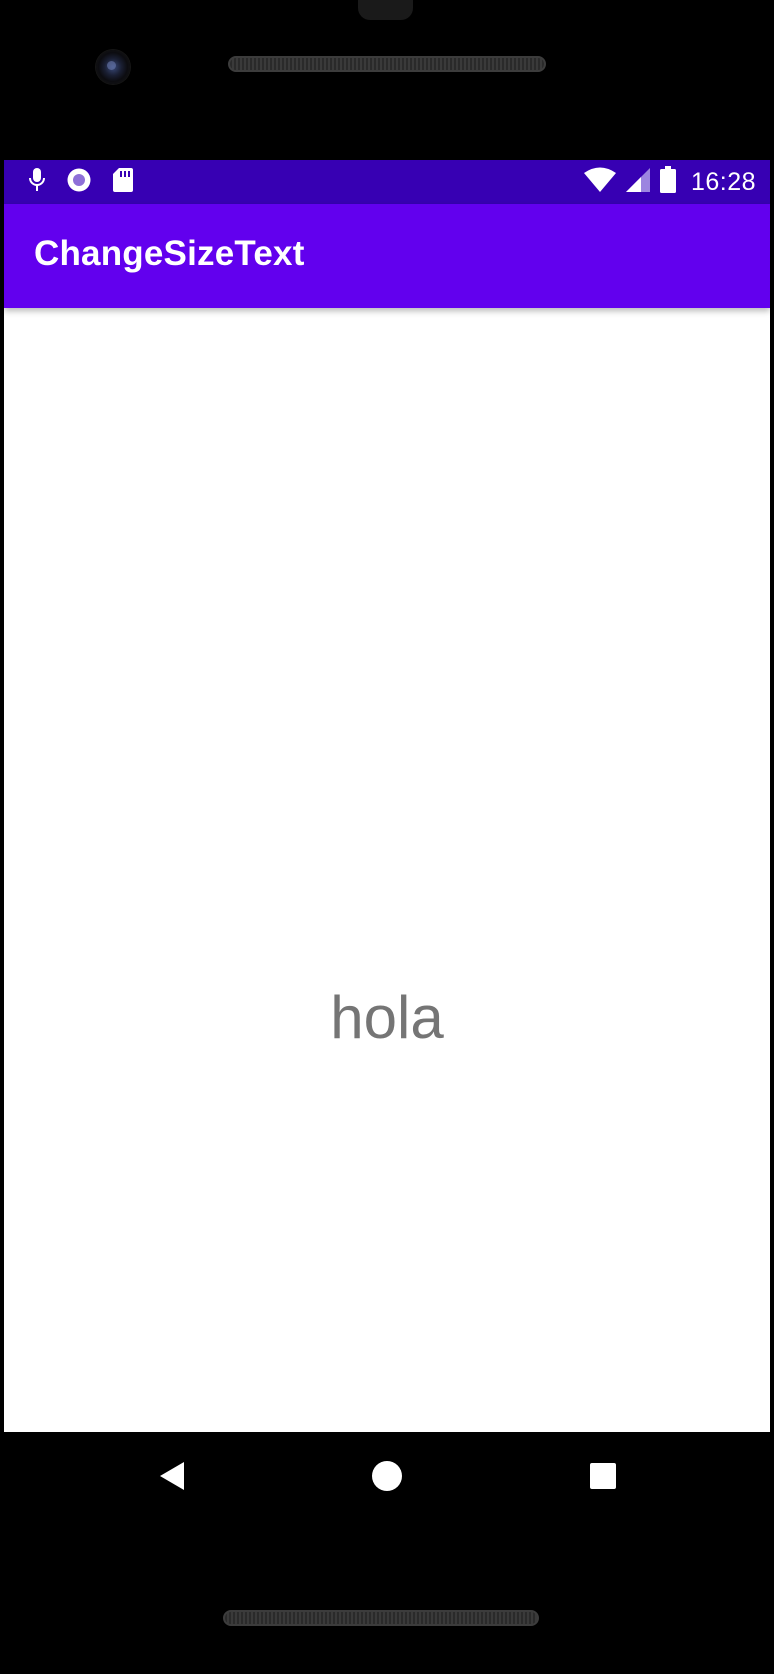  What do you see at coordinates (638, 182) in the screenshot?
I see `cellular-signal-icon` at bounding box center [638, 182].